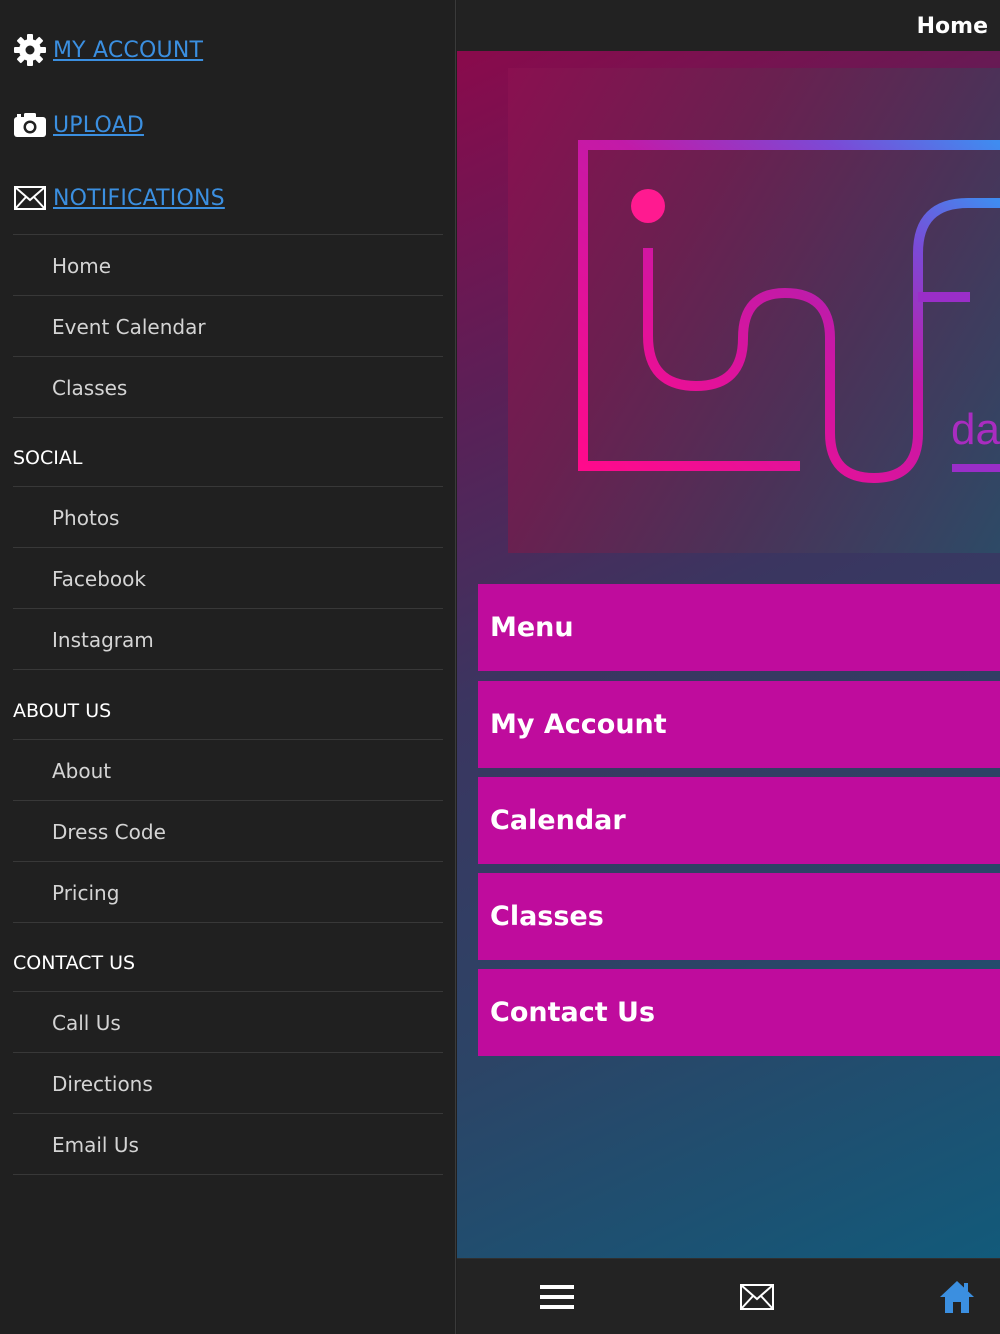 Image resolution: width=1000 pixels, height=1334 pixels. What do you see at coordinates (139, 198) in the screenshot?
I see `notifications-label: NOTIFICATIONS` at bounding box center [139, 198].